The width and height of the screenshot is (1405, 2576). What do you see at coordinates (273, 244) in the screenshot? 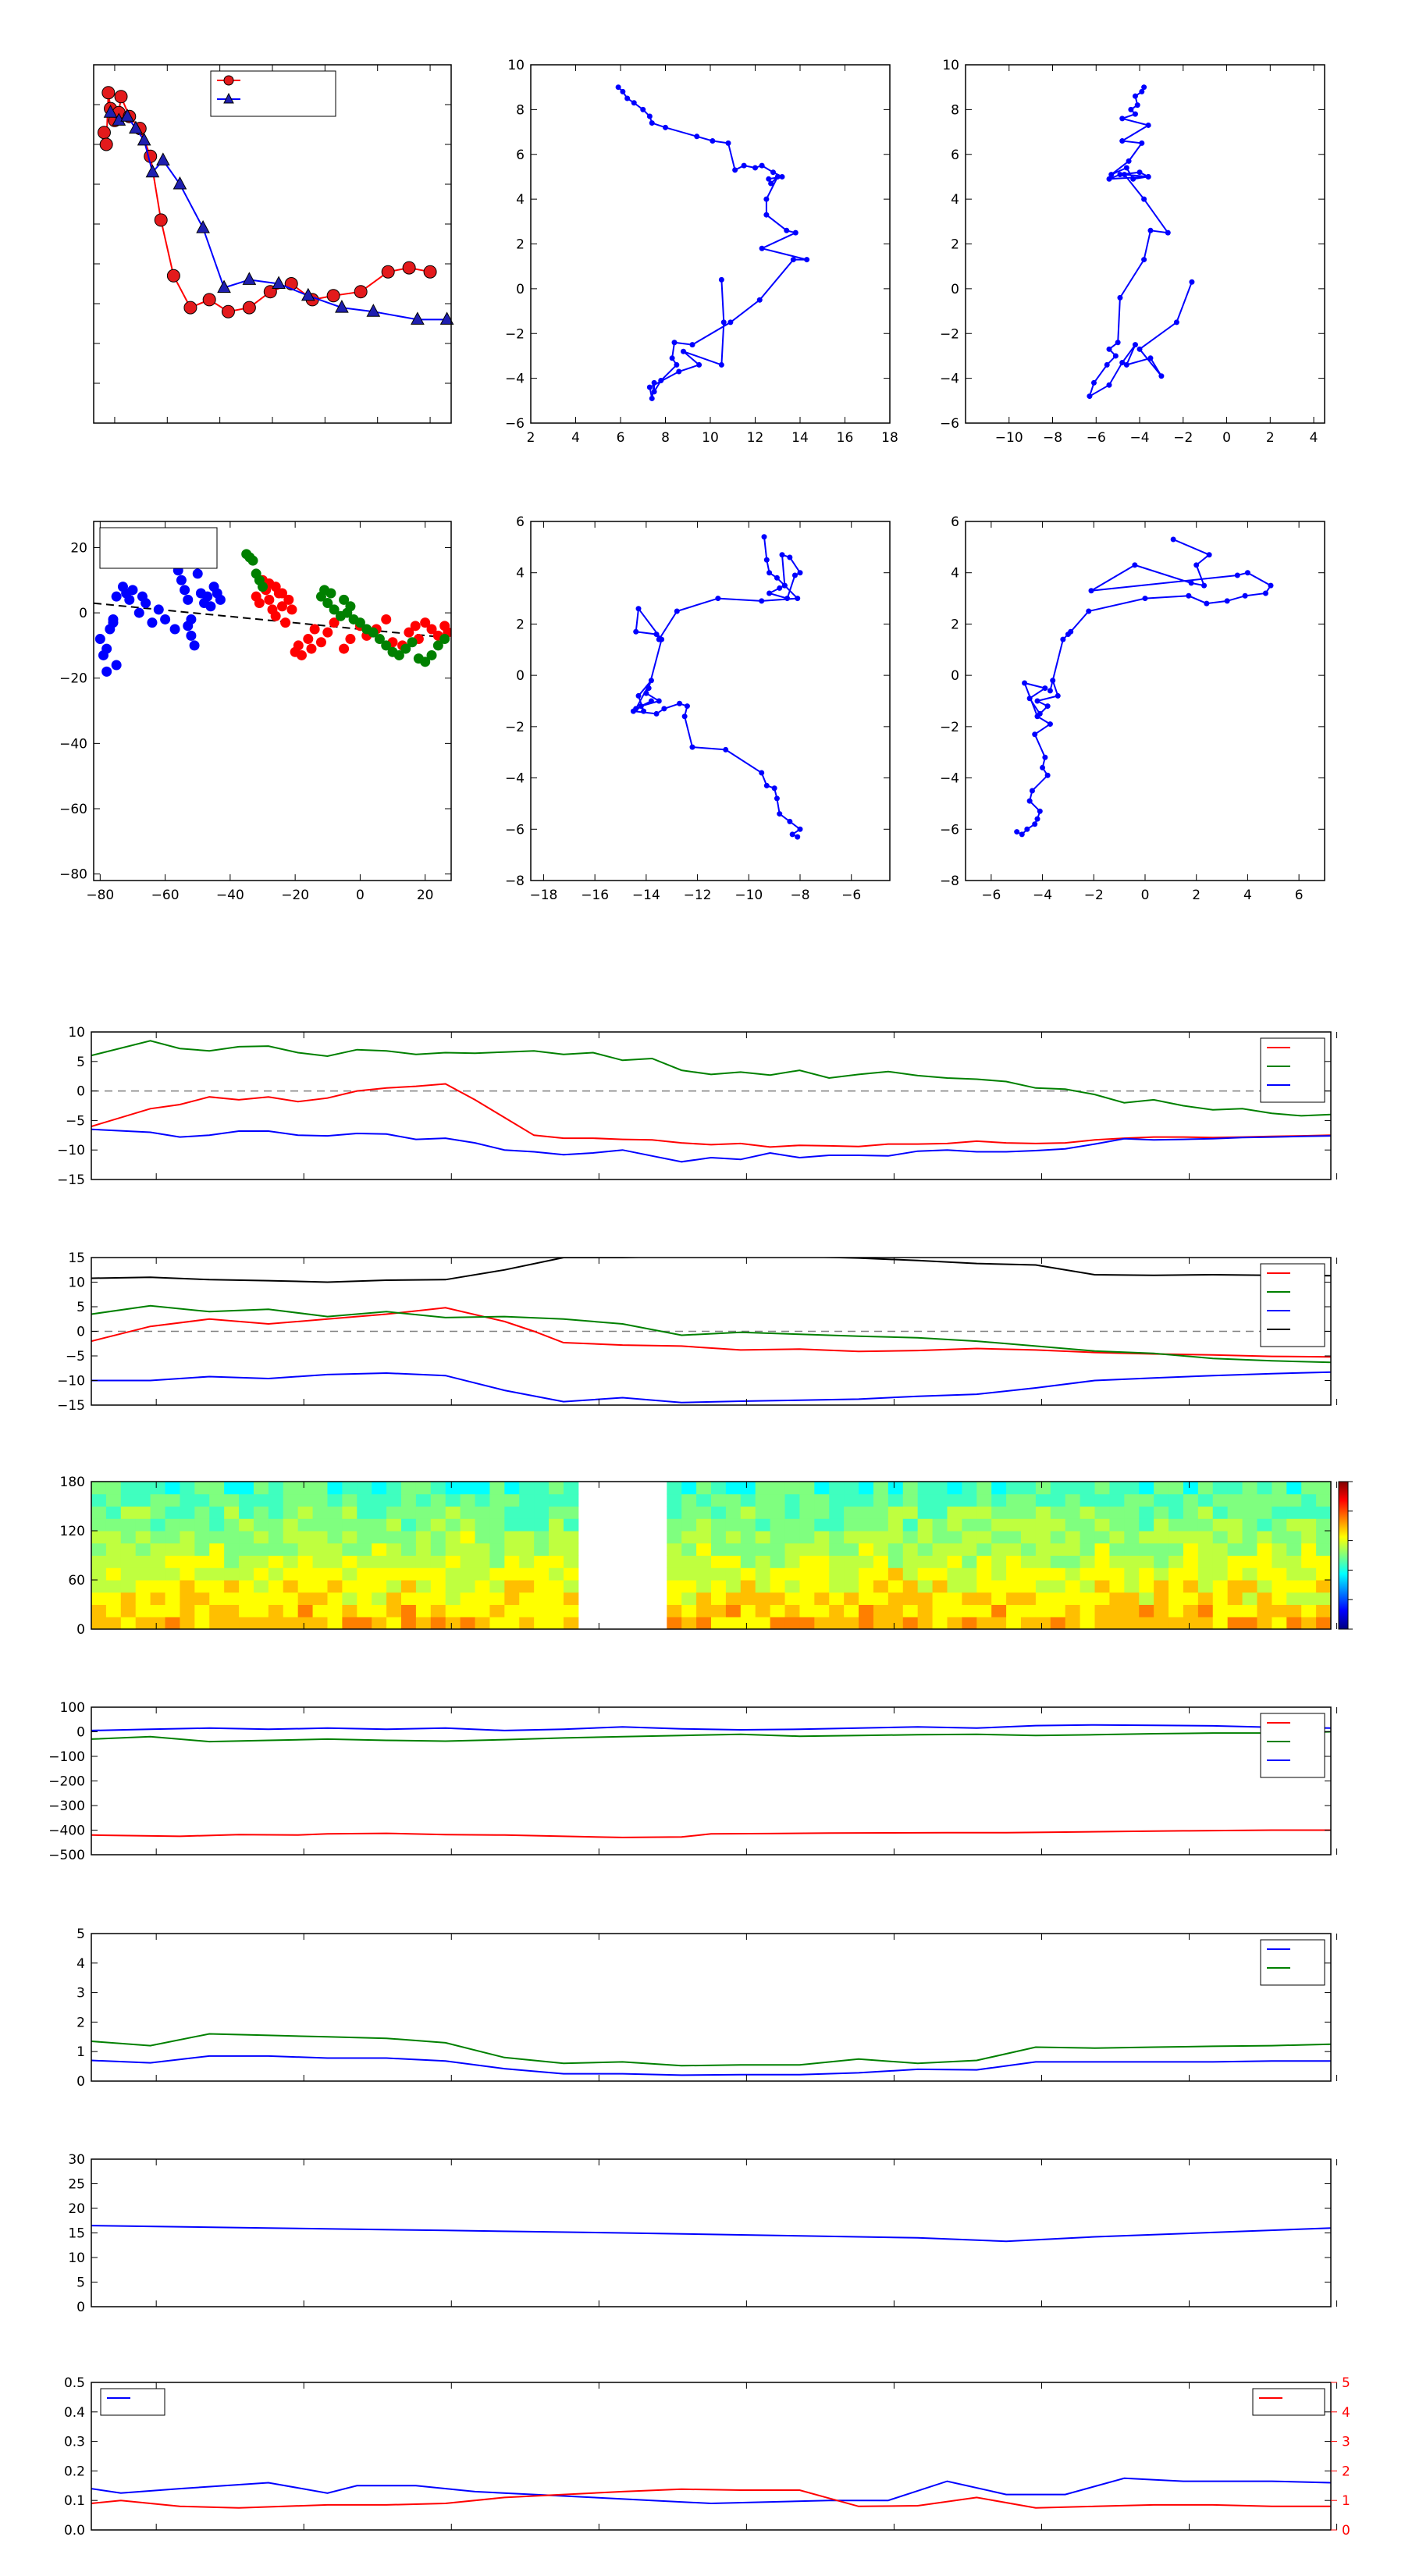
I see `chart-transverse-pressure` at bounding box center [273, 244].